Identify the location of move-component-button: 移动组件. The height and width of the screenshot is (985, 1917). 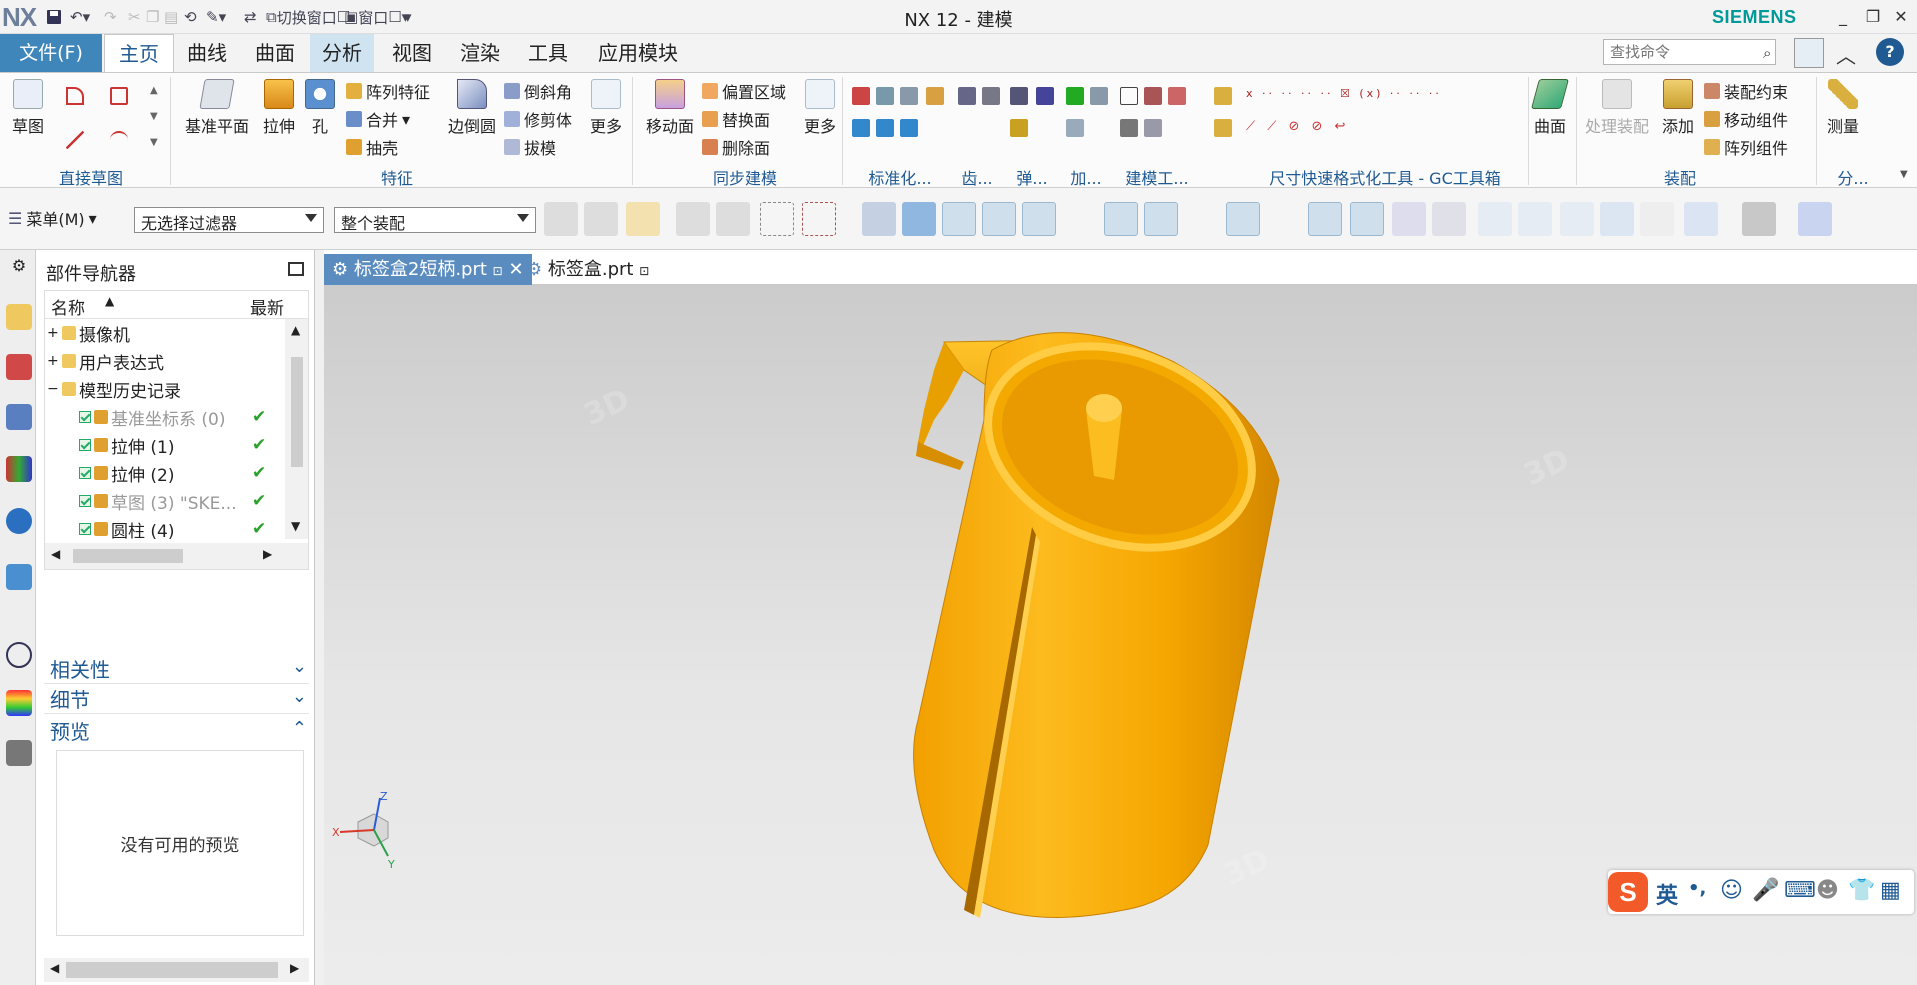
(1746, 119).